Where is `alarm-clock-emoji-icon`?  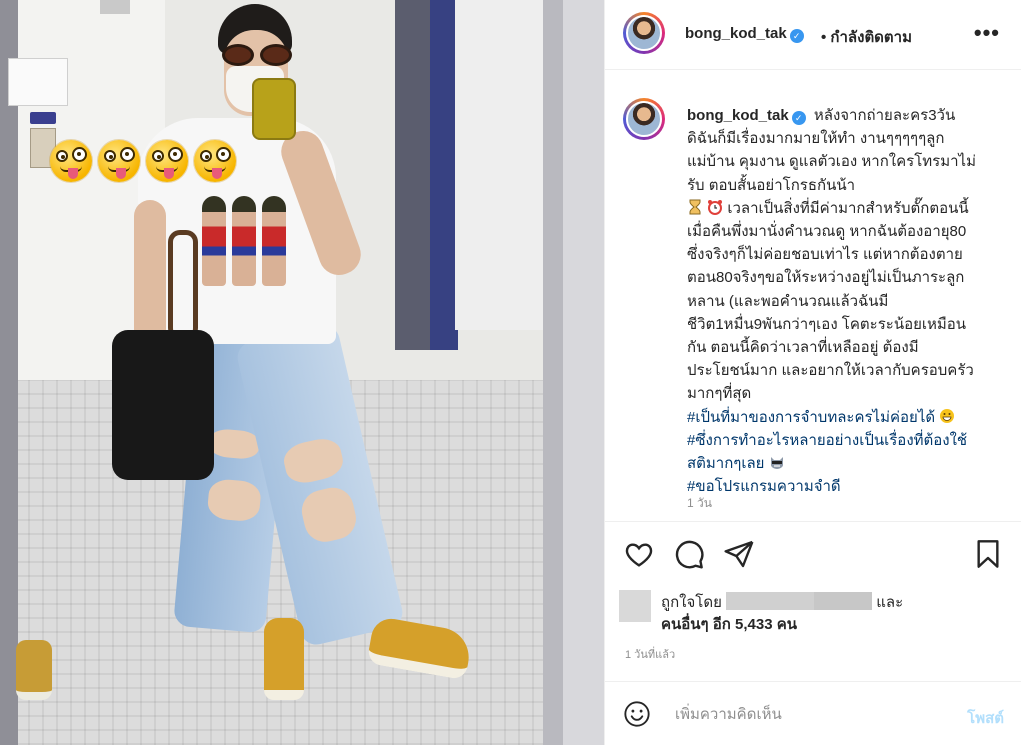
alarm-clock-emoji-icon is located at coordinates (715, 207).